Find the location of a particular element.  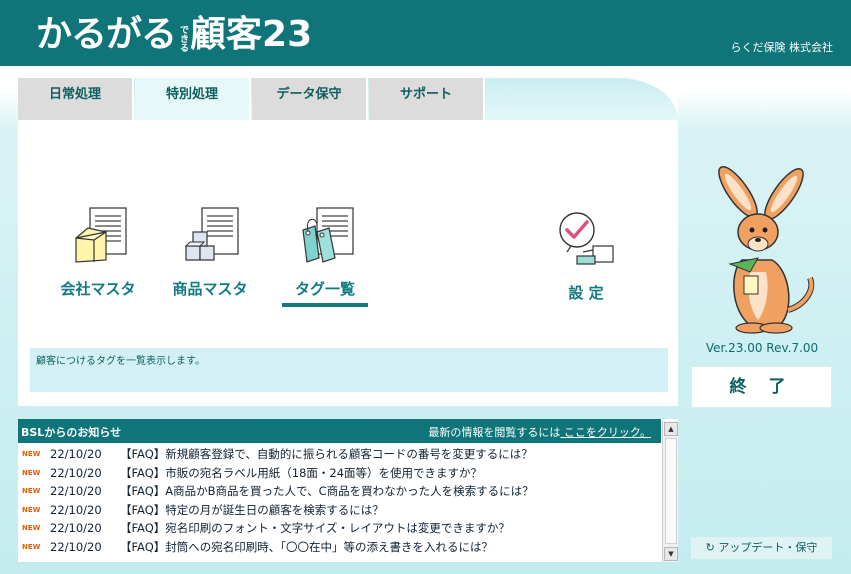

update-maintenance-button: ↻ アップデート・保守 is located at coordinates (761, 548).